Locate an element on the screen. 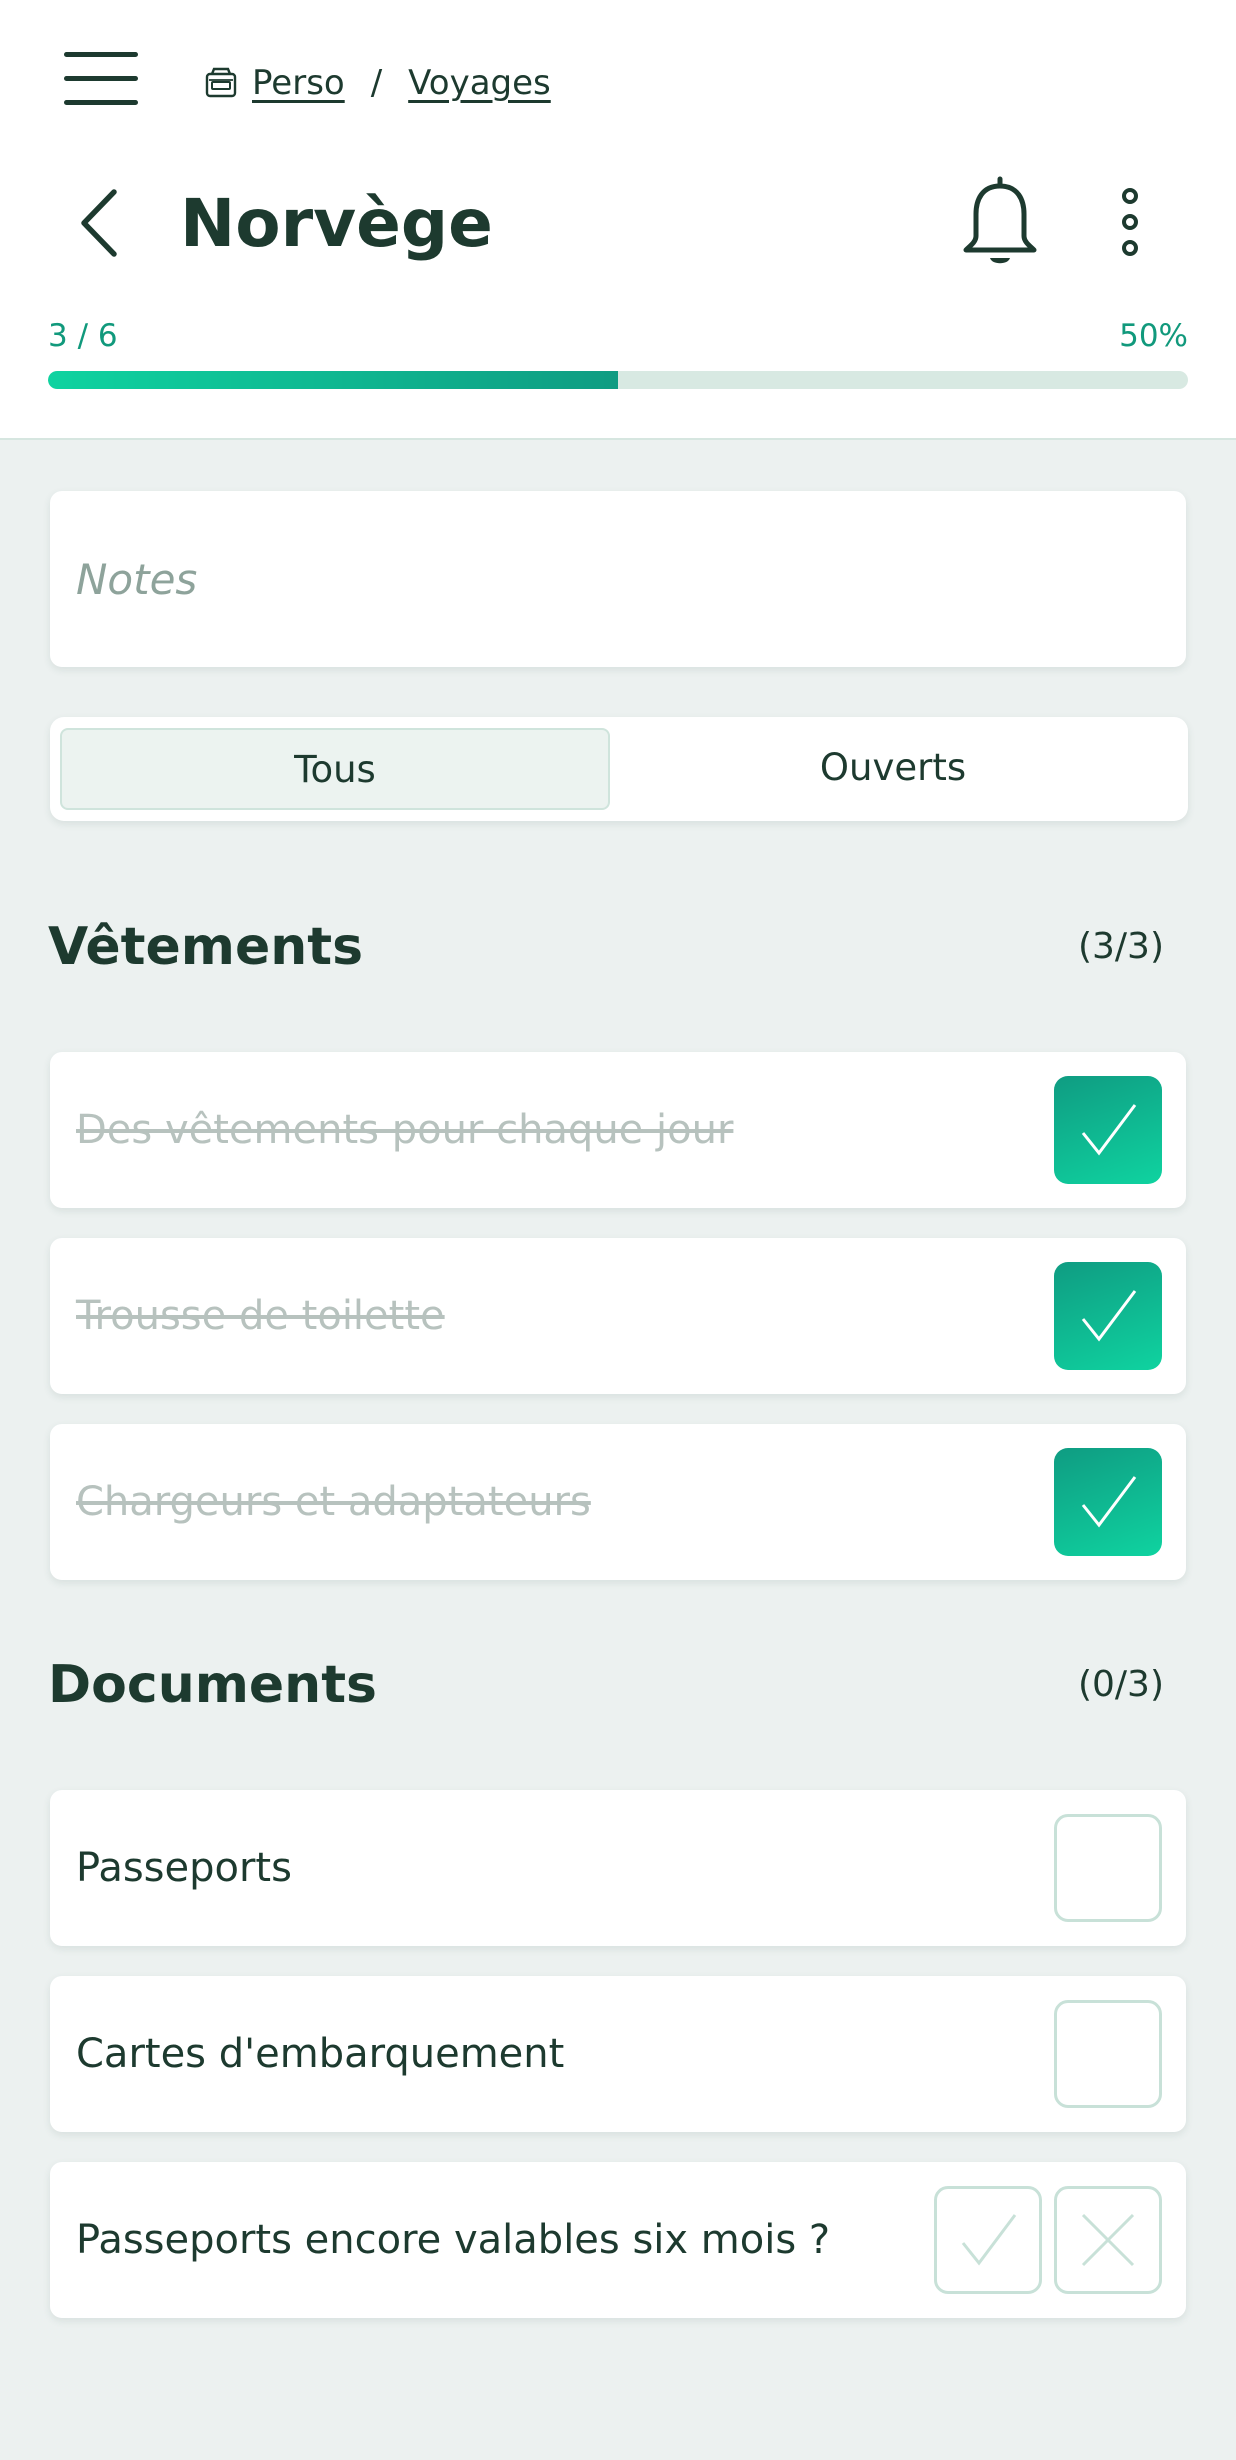  bell-icon is located at coordinates (1000, 222).